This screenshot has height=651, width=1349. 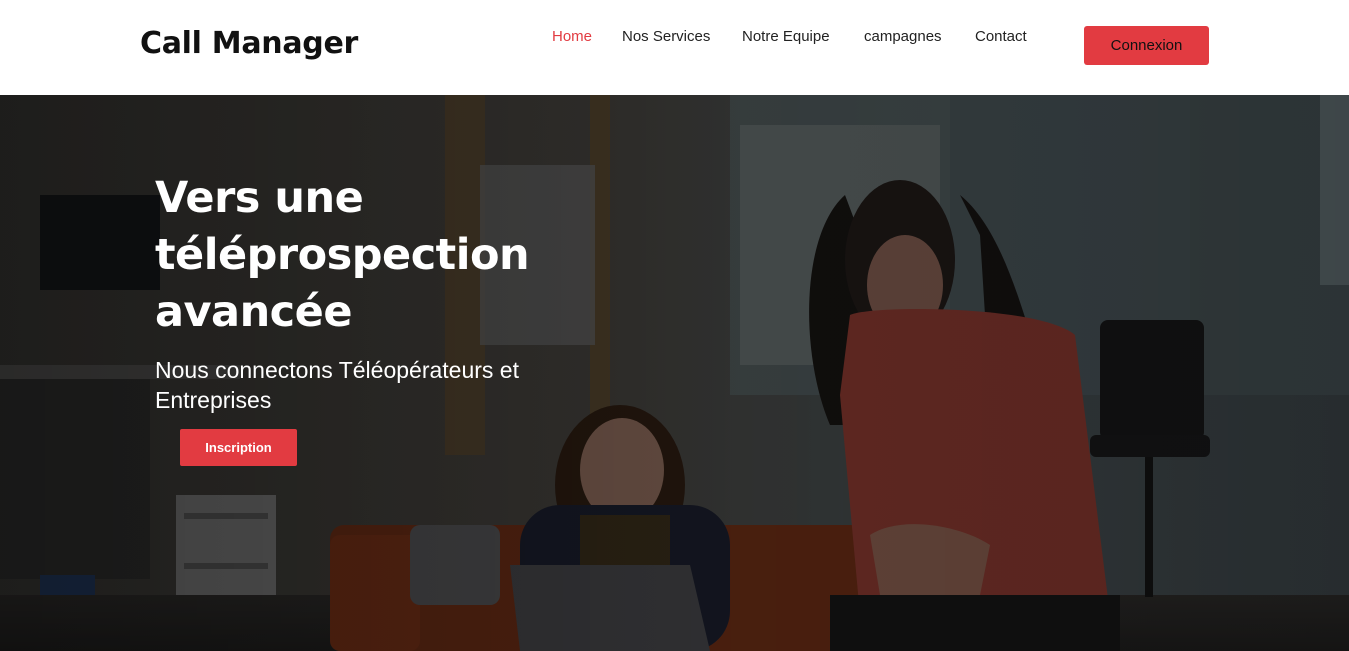 I want to click on hero-title: Vers une téléprospection avancée, so click(x=375, y=255).